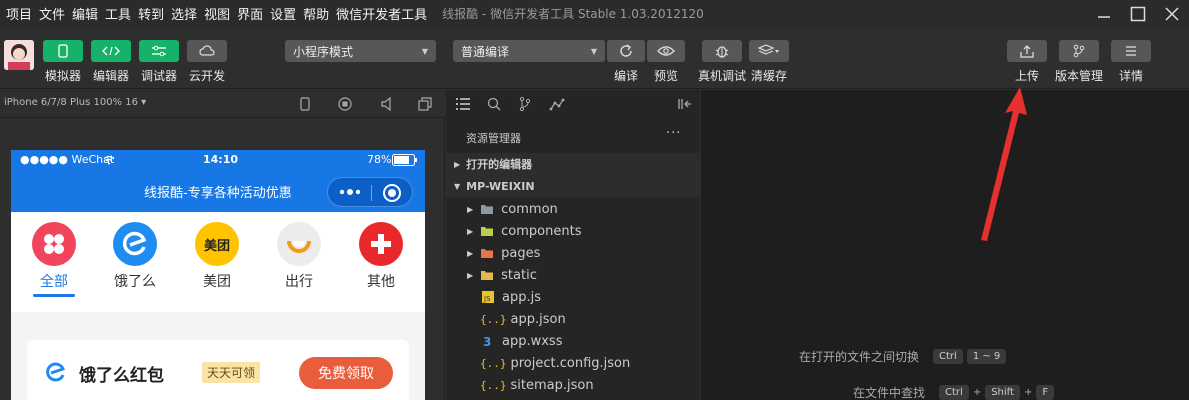  I want to click on eleme-icon, so click(135, 244).